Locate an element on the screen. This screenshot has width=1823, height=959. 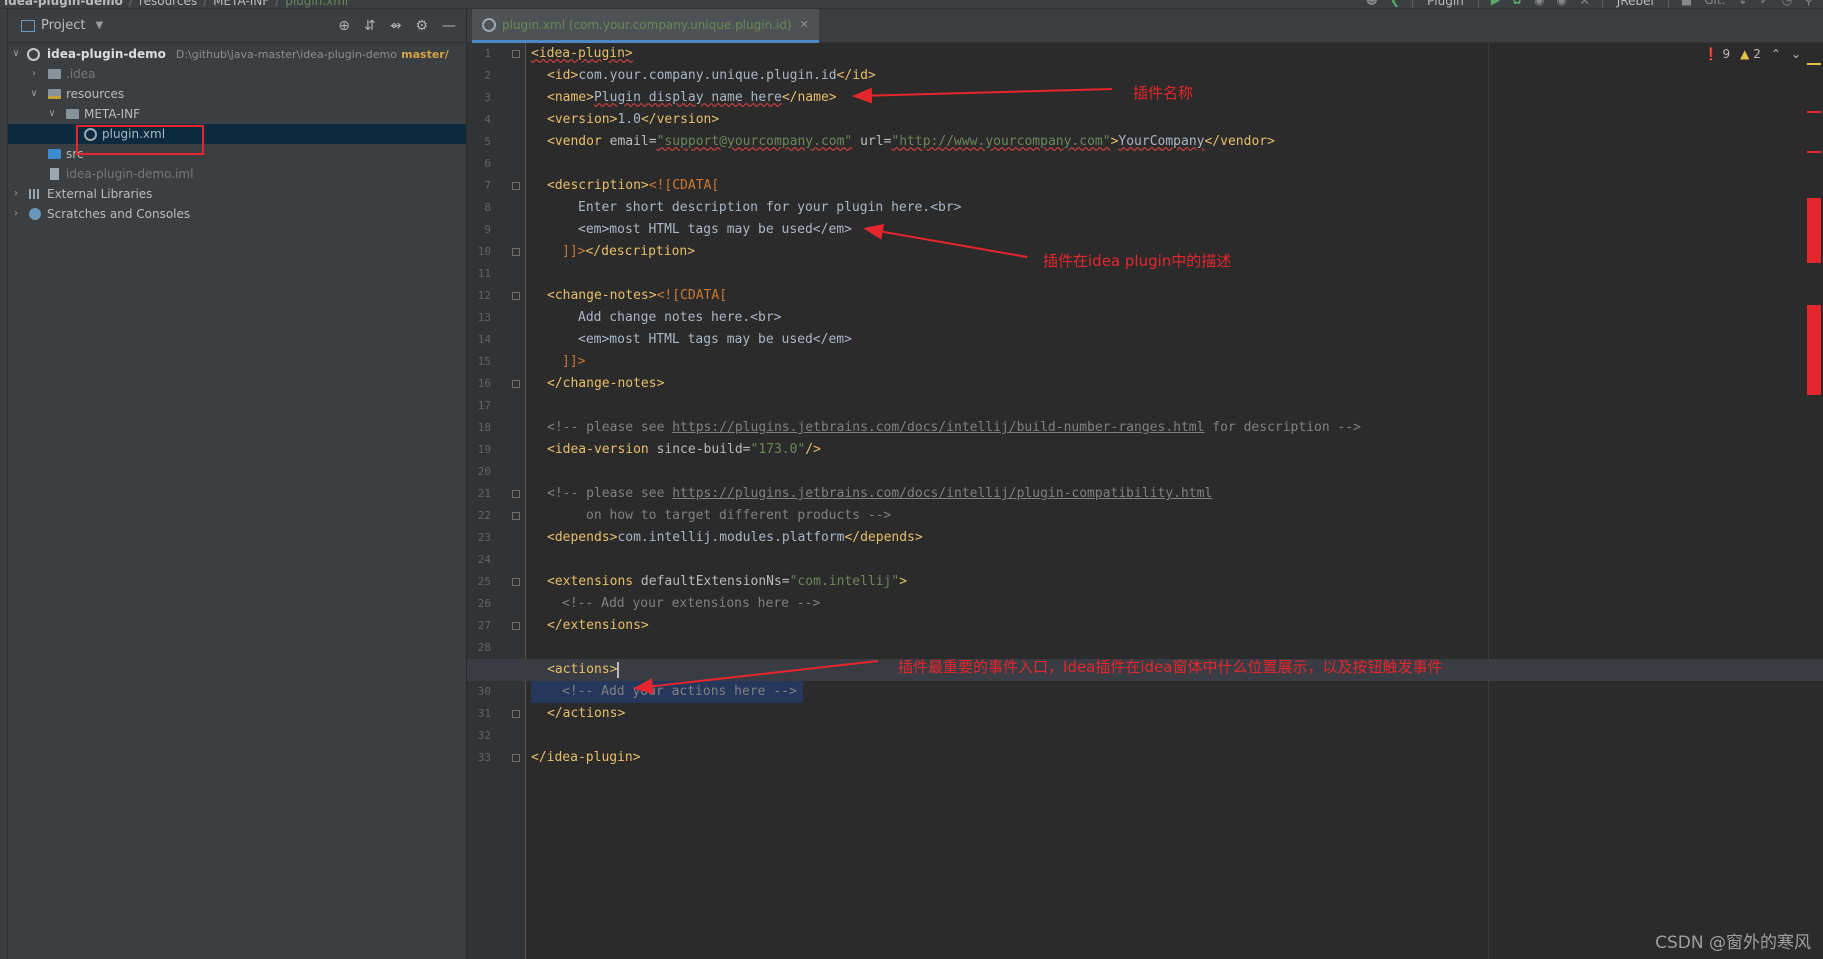
line-number: 28 is located at coordinates (484, 647).